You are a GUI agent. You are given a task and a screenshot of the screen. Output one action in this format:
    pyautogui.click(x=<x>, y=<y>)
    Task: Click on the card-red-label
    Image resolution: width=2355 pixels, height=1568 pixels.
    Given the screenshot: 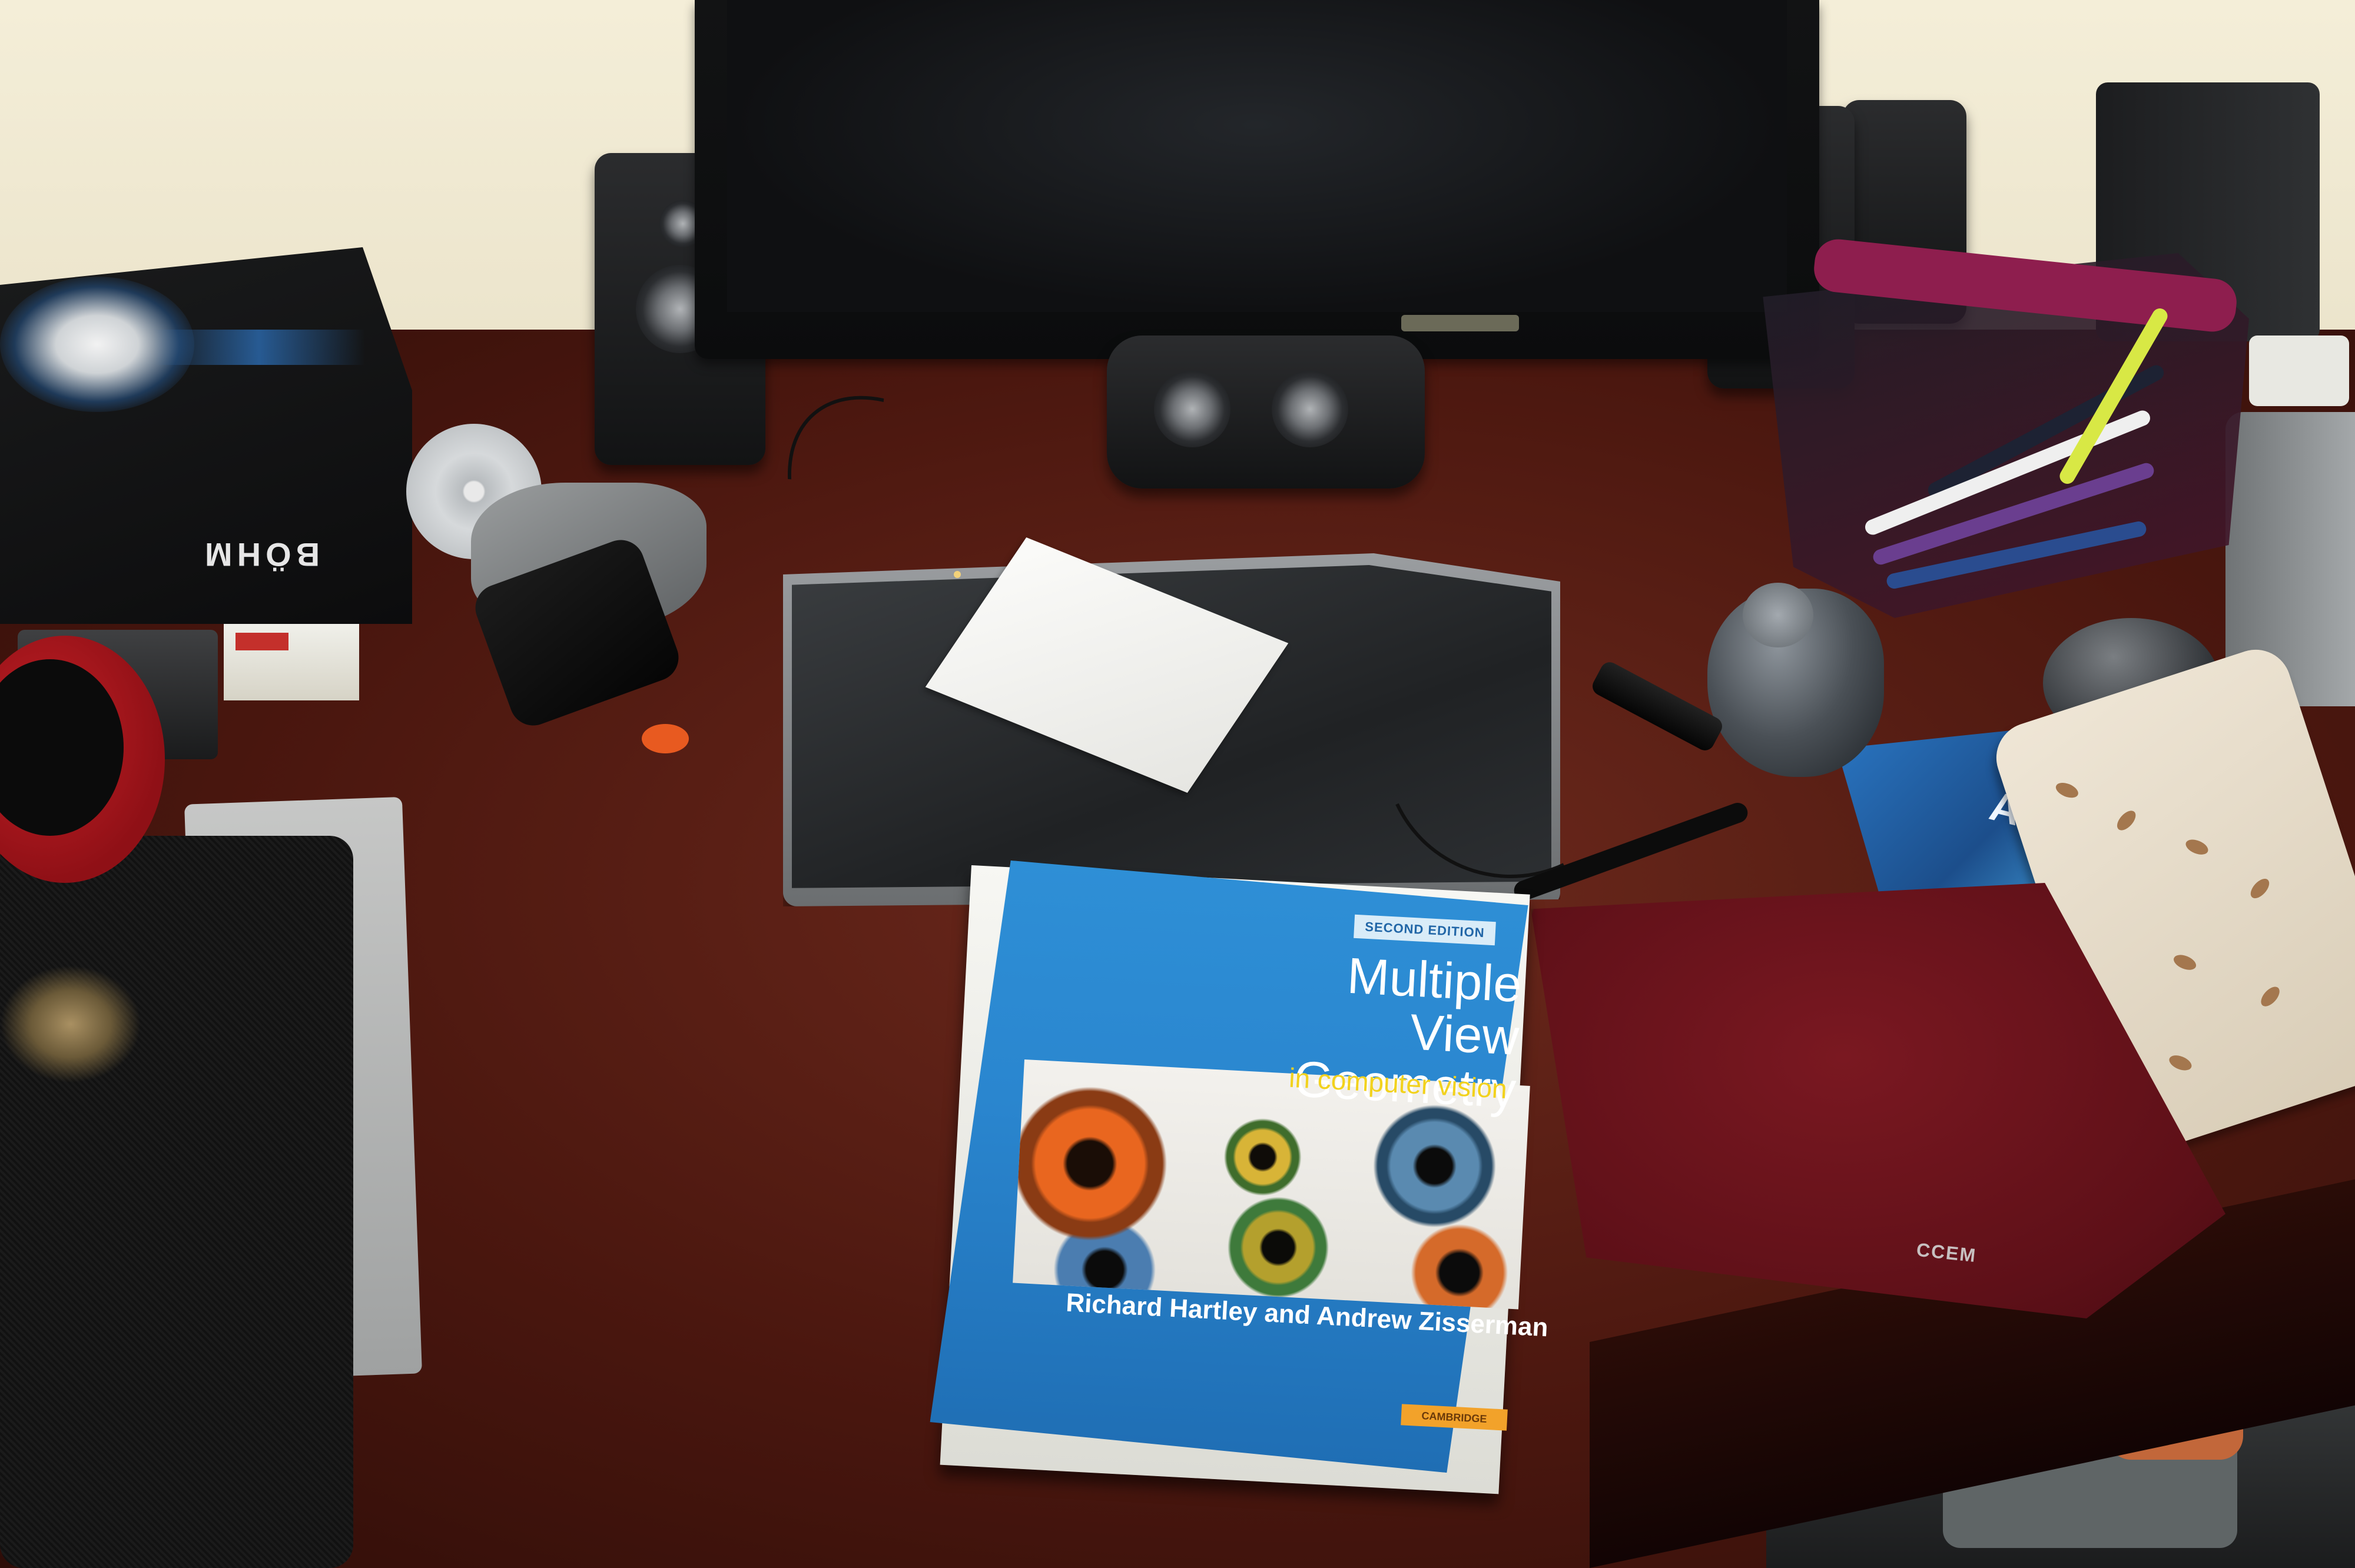 What is the action you would take?
    pyautogui.click(x=262, y=641)
    